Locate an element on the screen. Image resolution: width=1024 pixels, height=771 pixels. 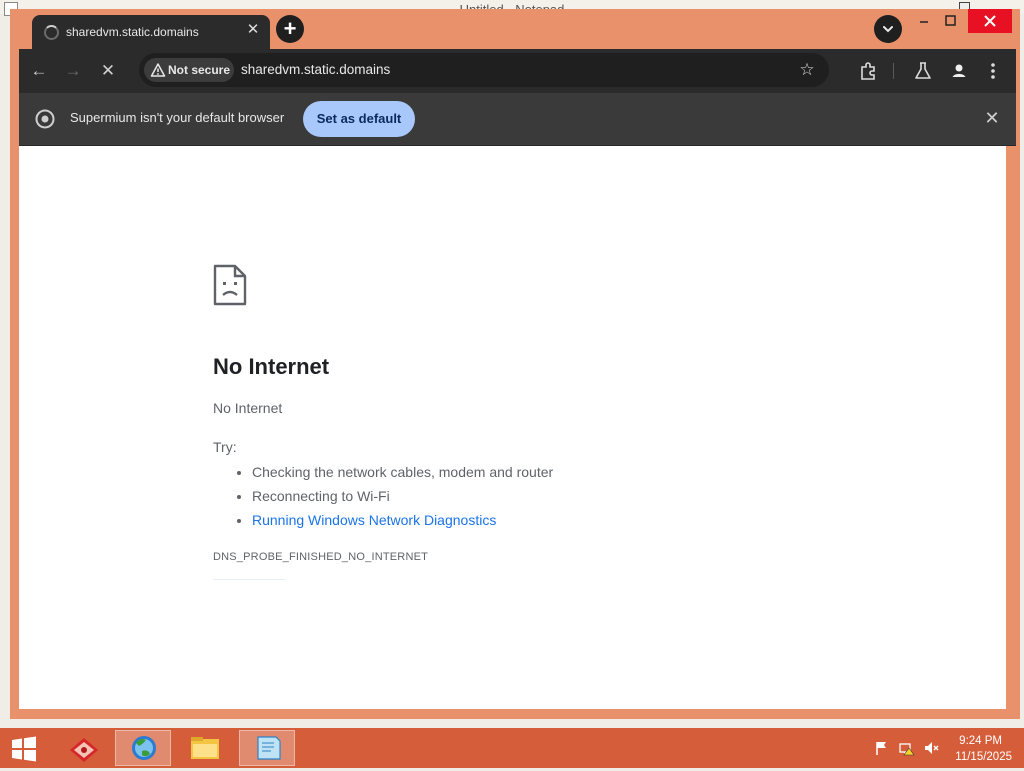
new-tab-button: + is located at coordinates (290, 29).